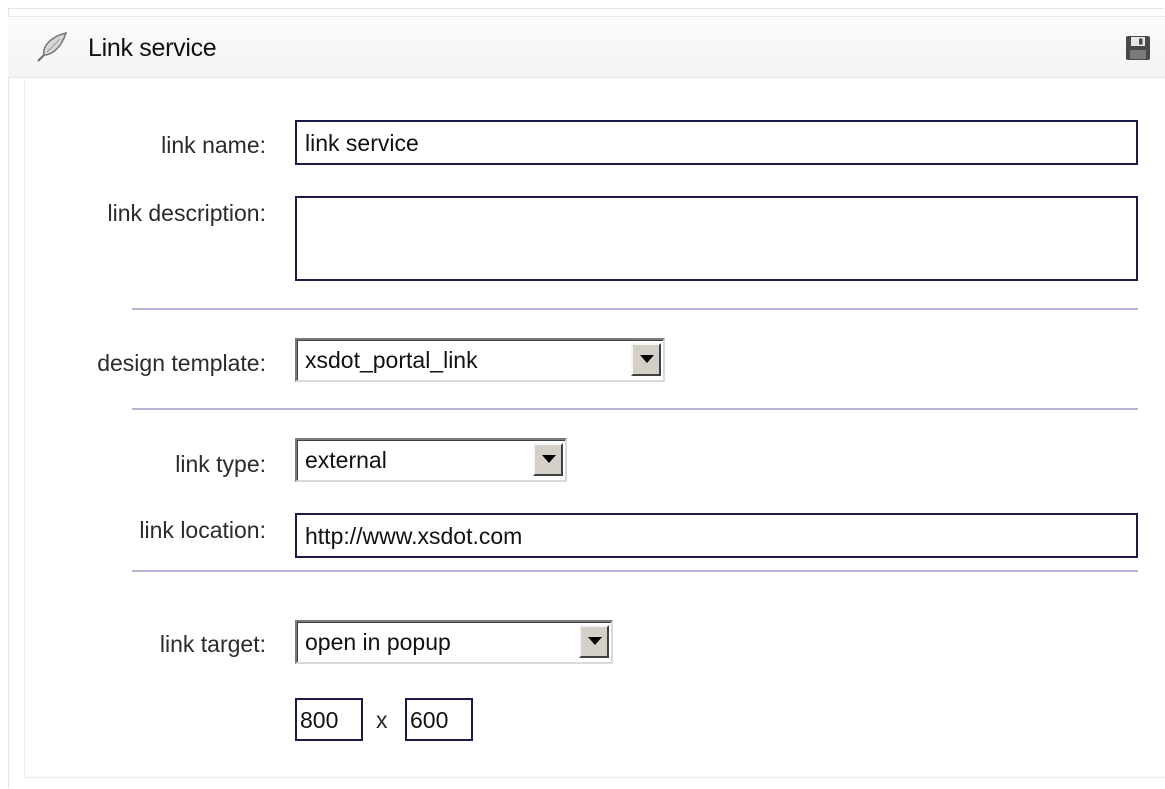  I want to click on link-type-select: external, so click(431, 460).